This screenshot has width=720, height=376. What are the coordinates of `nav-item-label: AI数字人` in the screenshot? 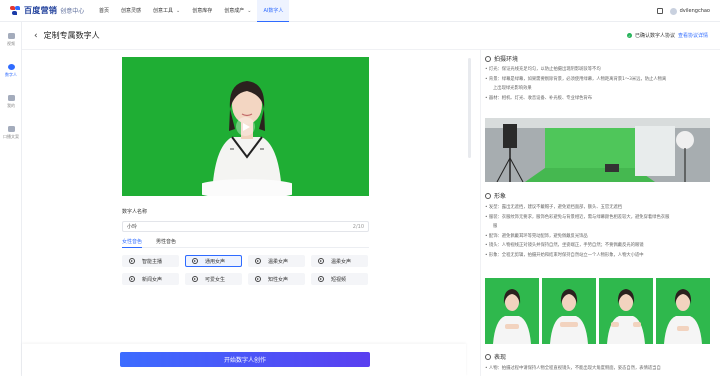 It's located at (273, 11).